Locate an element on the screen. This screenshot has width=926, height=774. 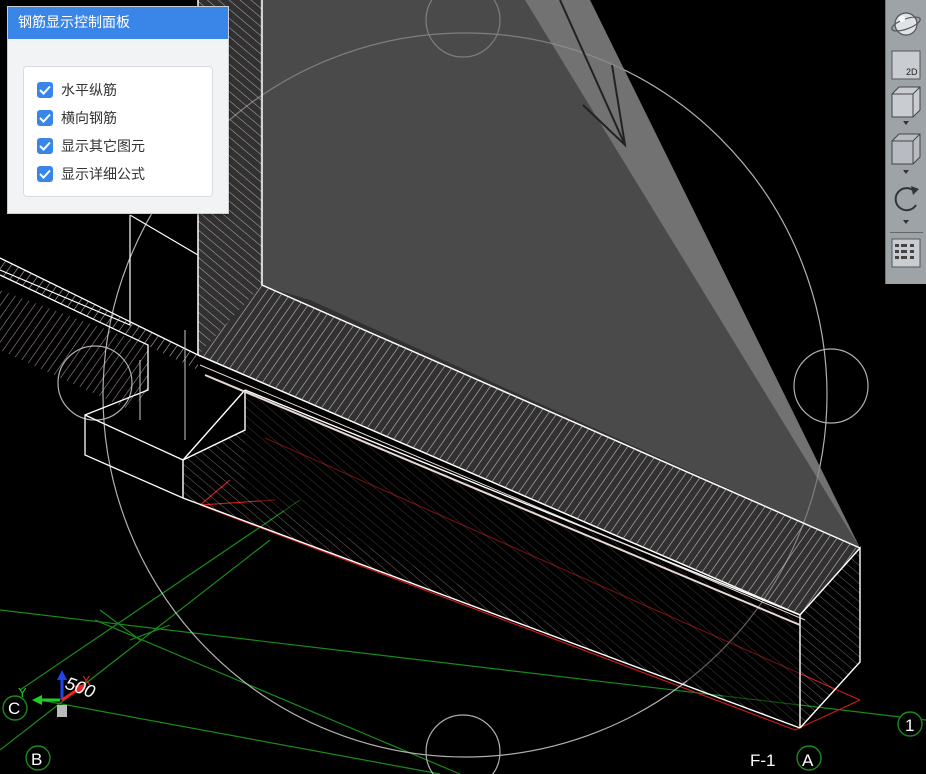
view-toolbar: 2D is located at coordinates (905, 142).